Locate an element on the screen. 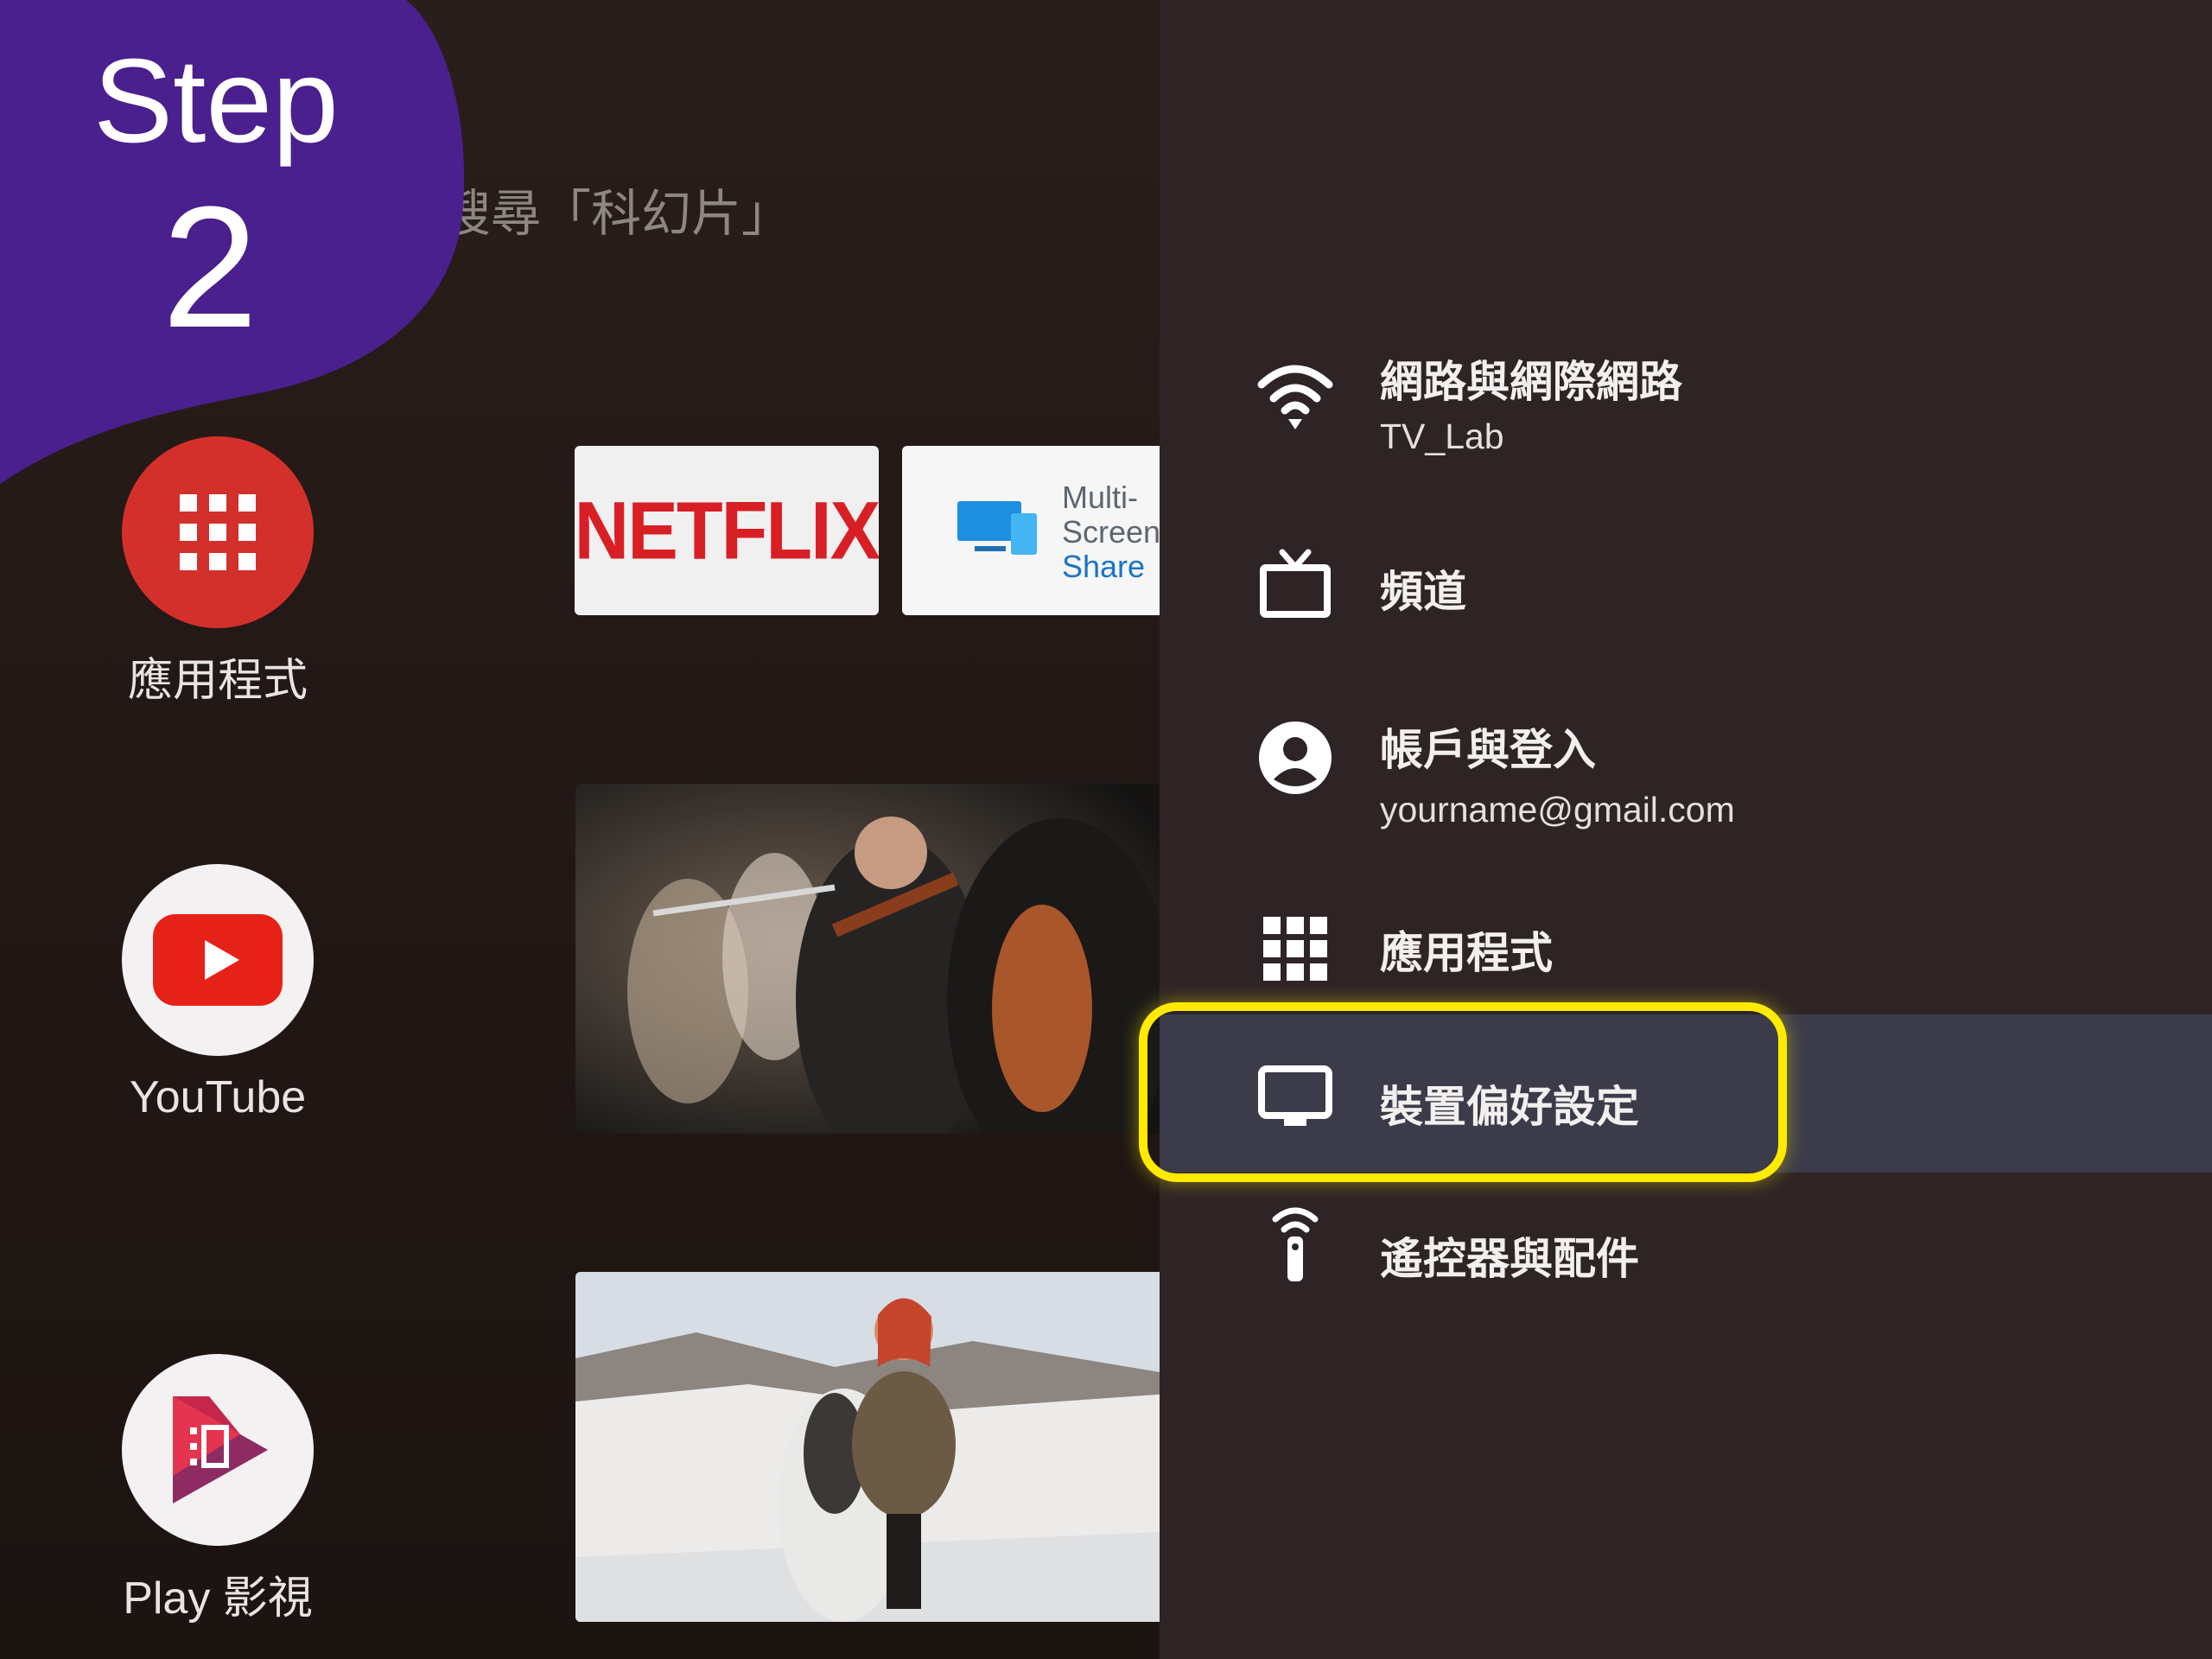 This screenshot has width=2212, height=1659. rider-thumbnail is located at coordinates (867, 1447).